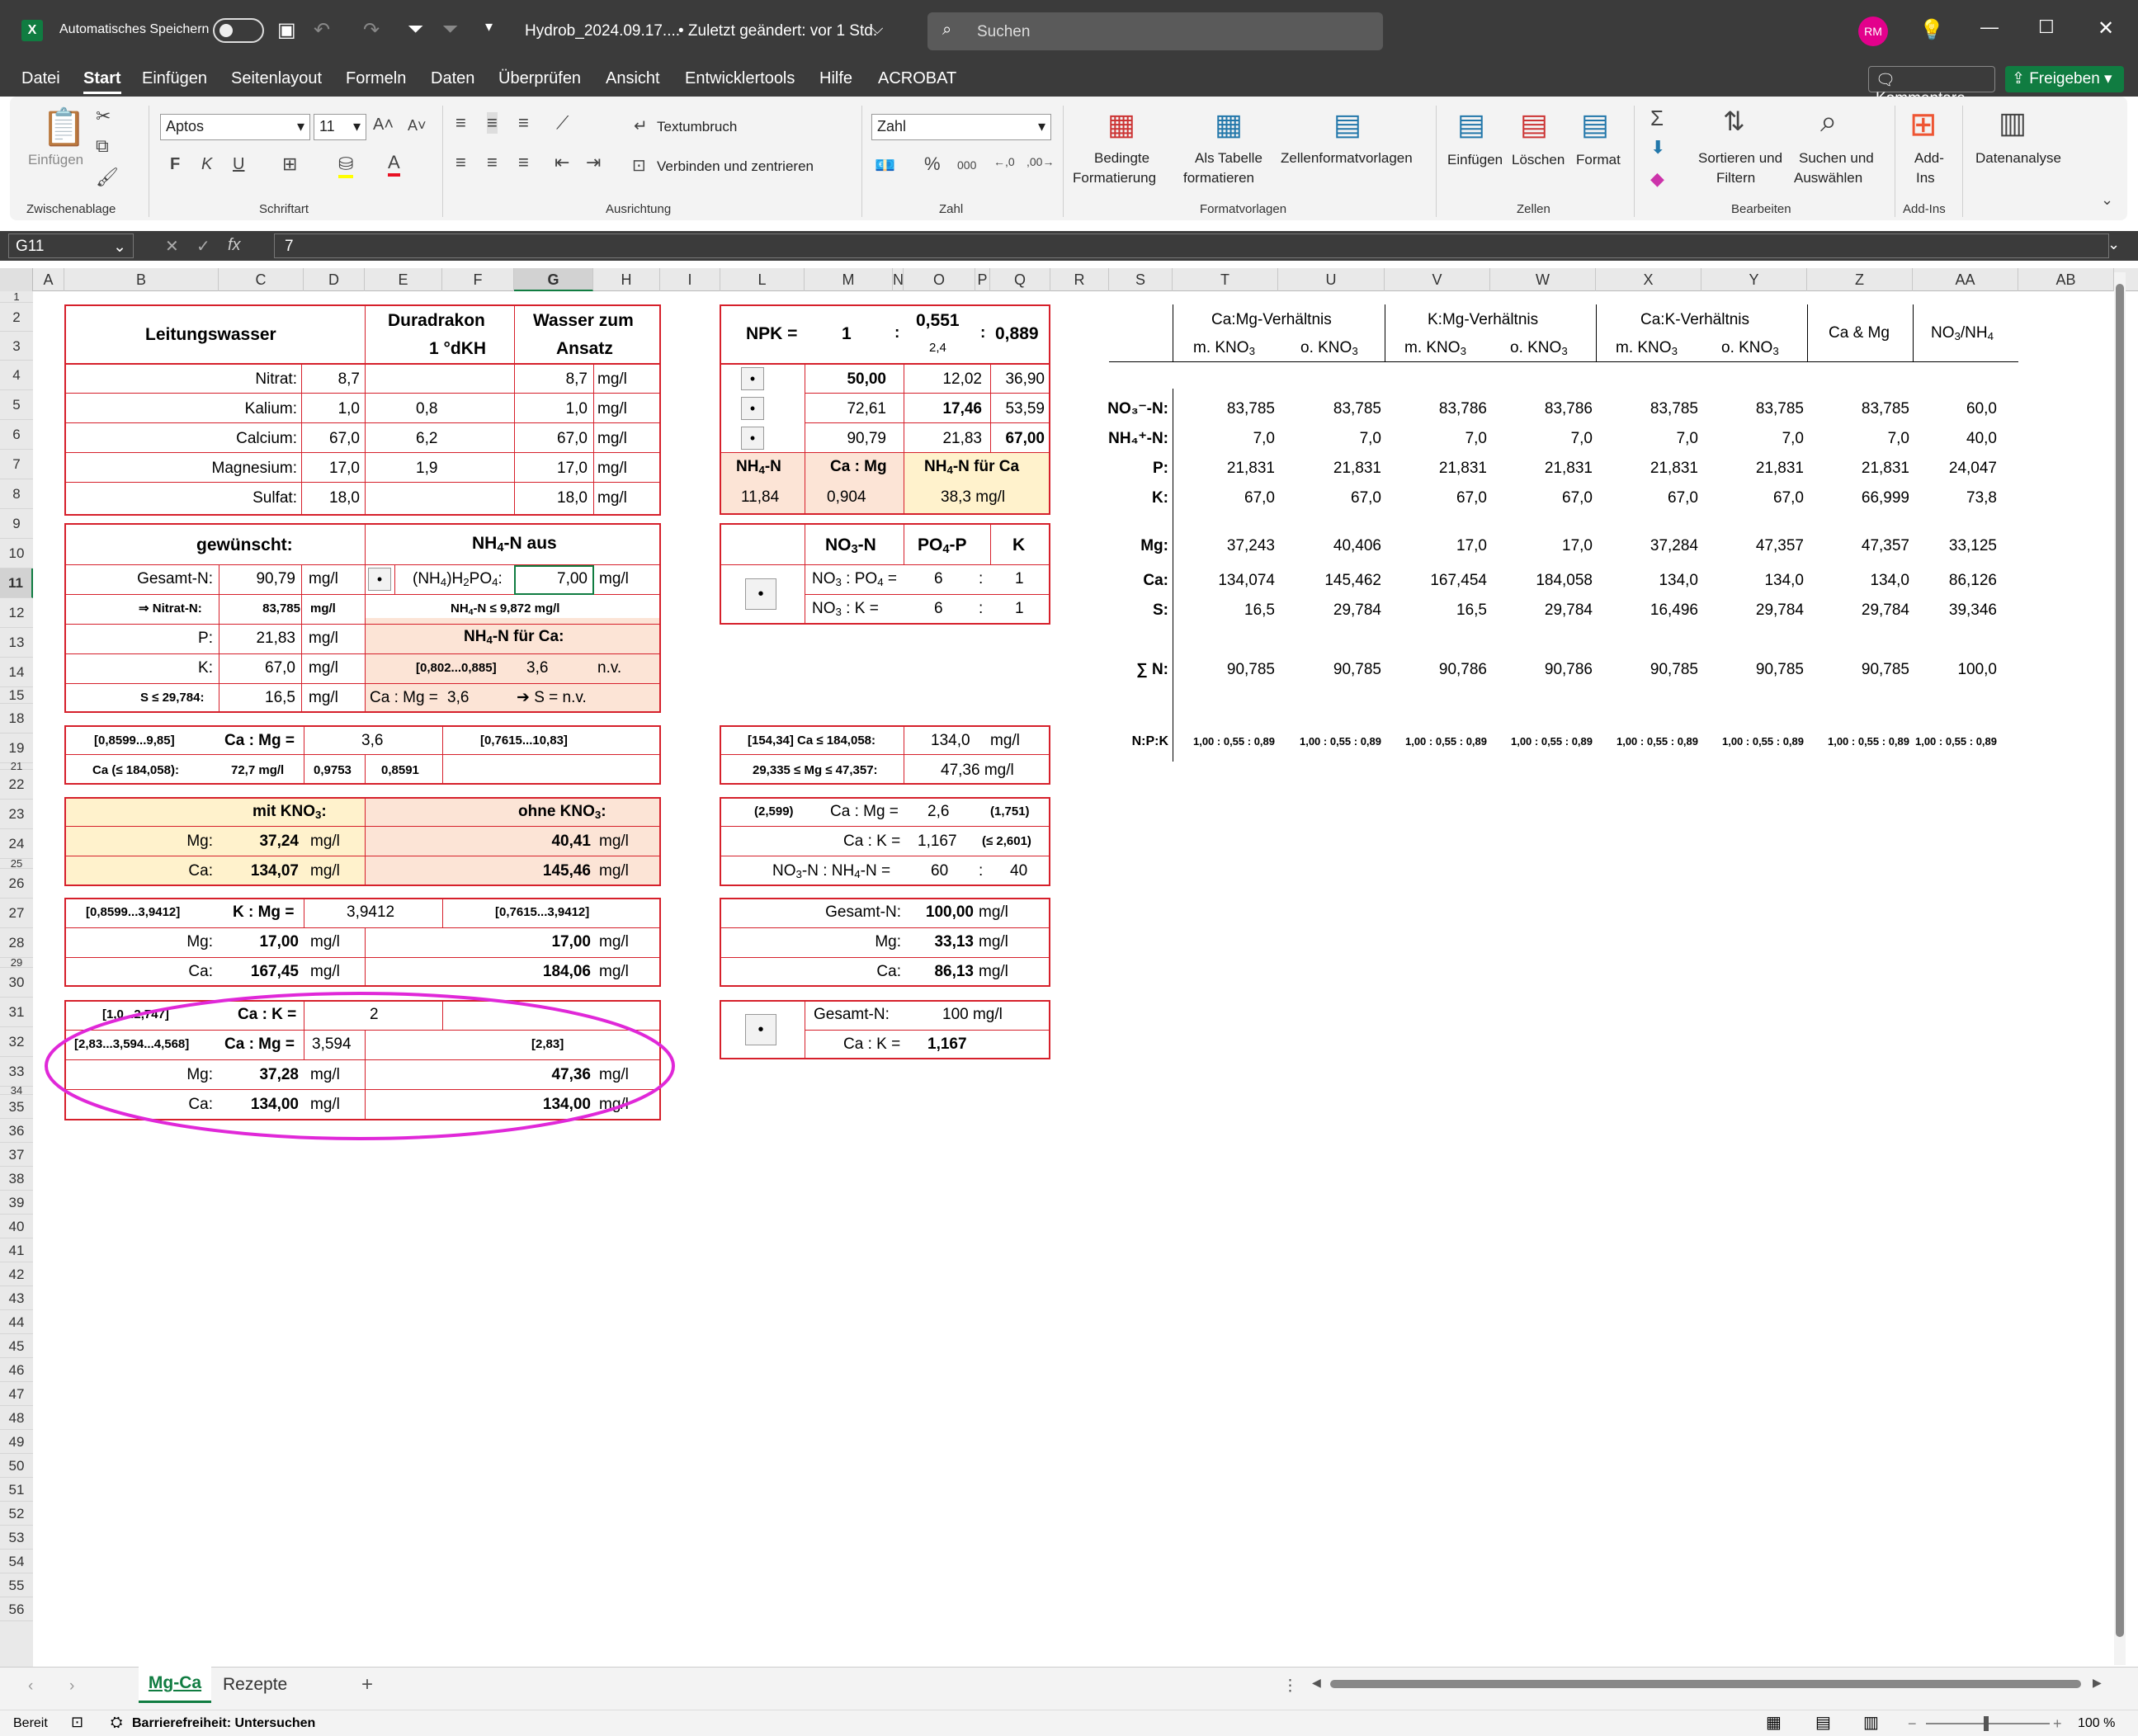 Image resolution: width=2138 pixels, height=1736 pixels. I want to click on save-icon: ▣, so click(286, 30).